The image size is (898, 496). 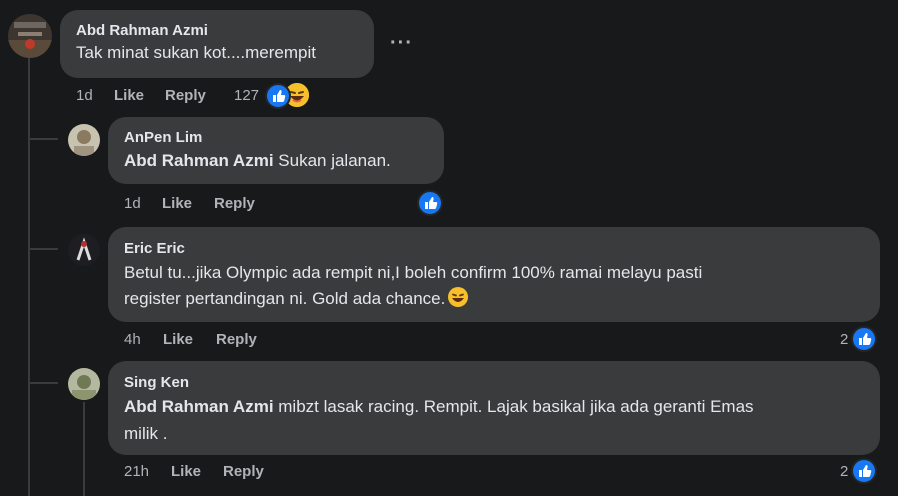 I want to click on comment-author: Abd Rahman Azmi, so click(x=142, y=30).